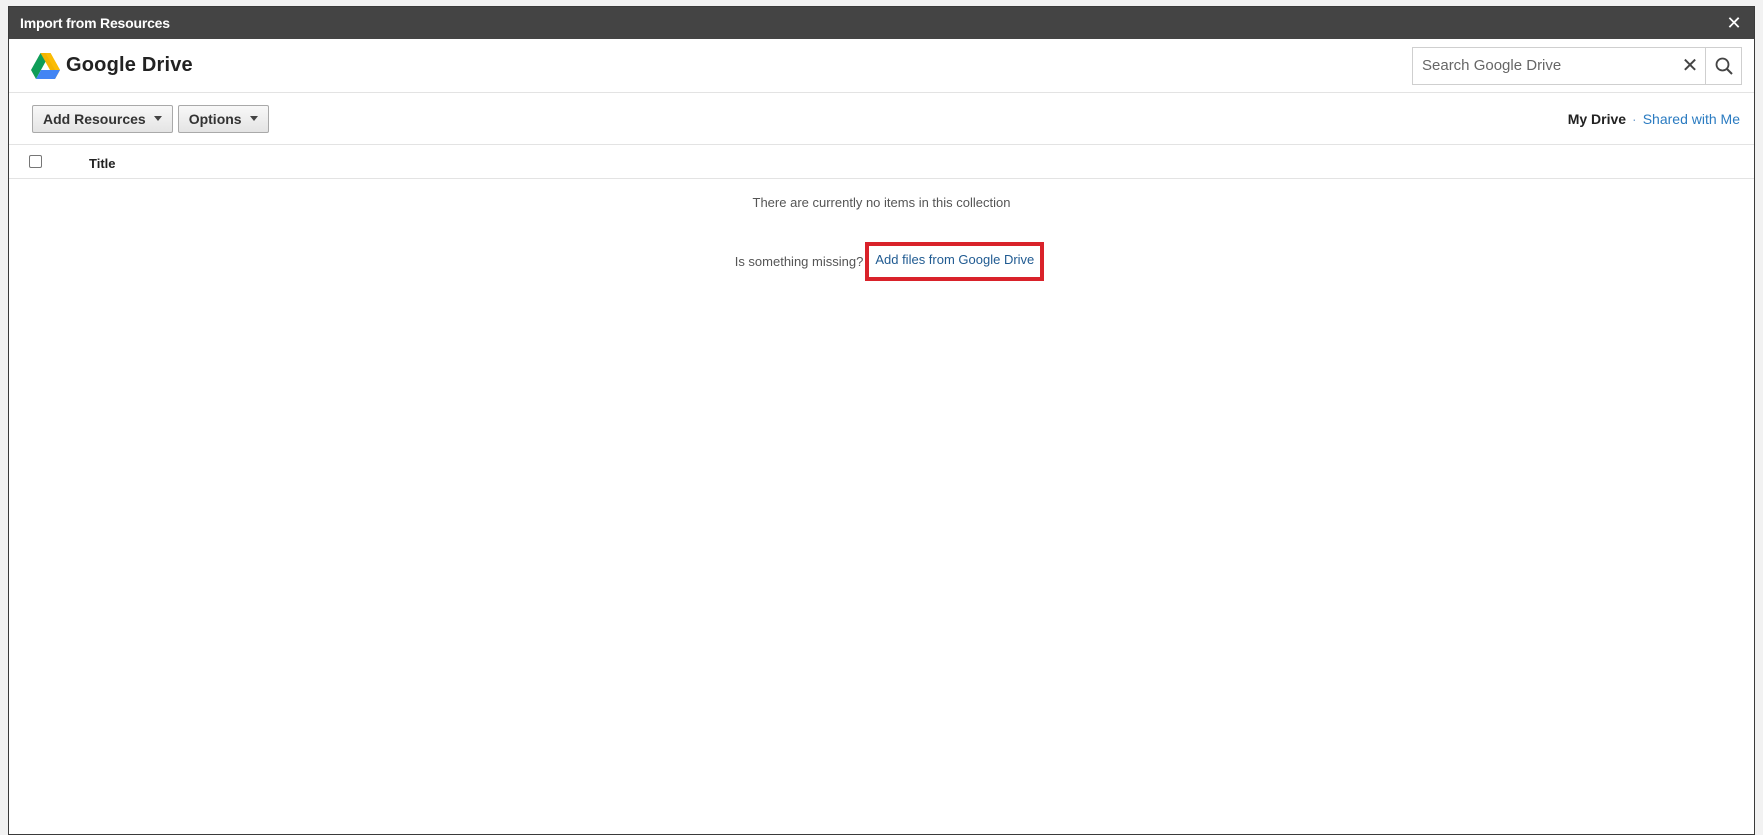 This screenshot has height=835, width=1763. What do you see at coordinates (1544, 65) in the screenshot?
I see `search-input` at bounding box center [1544, 65].